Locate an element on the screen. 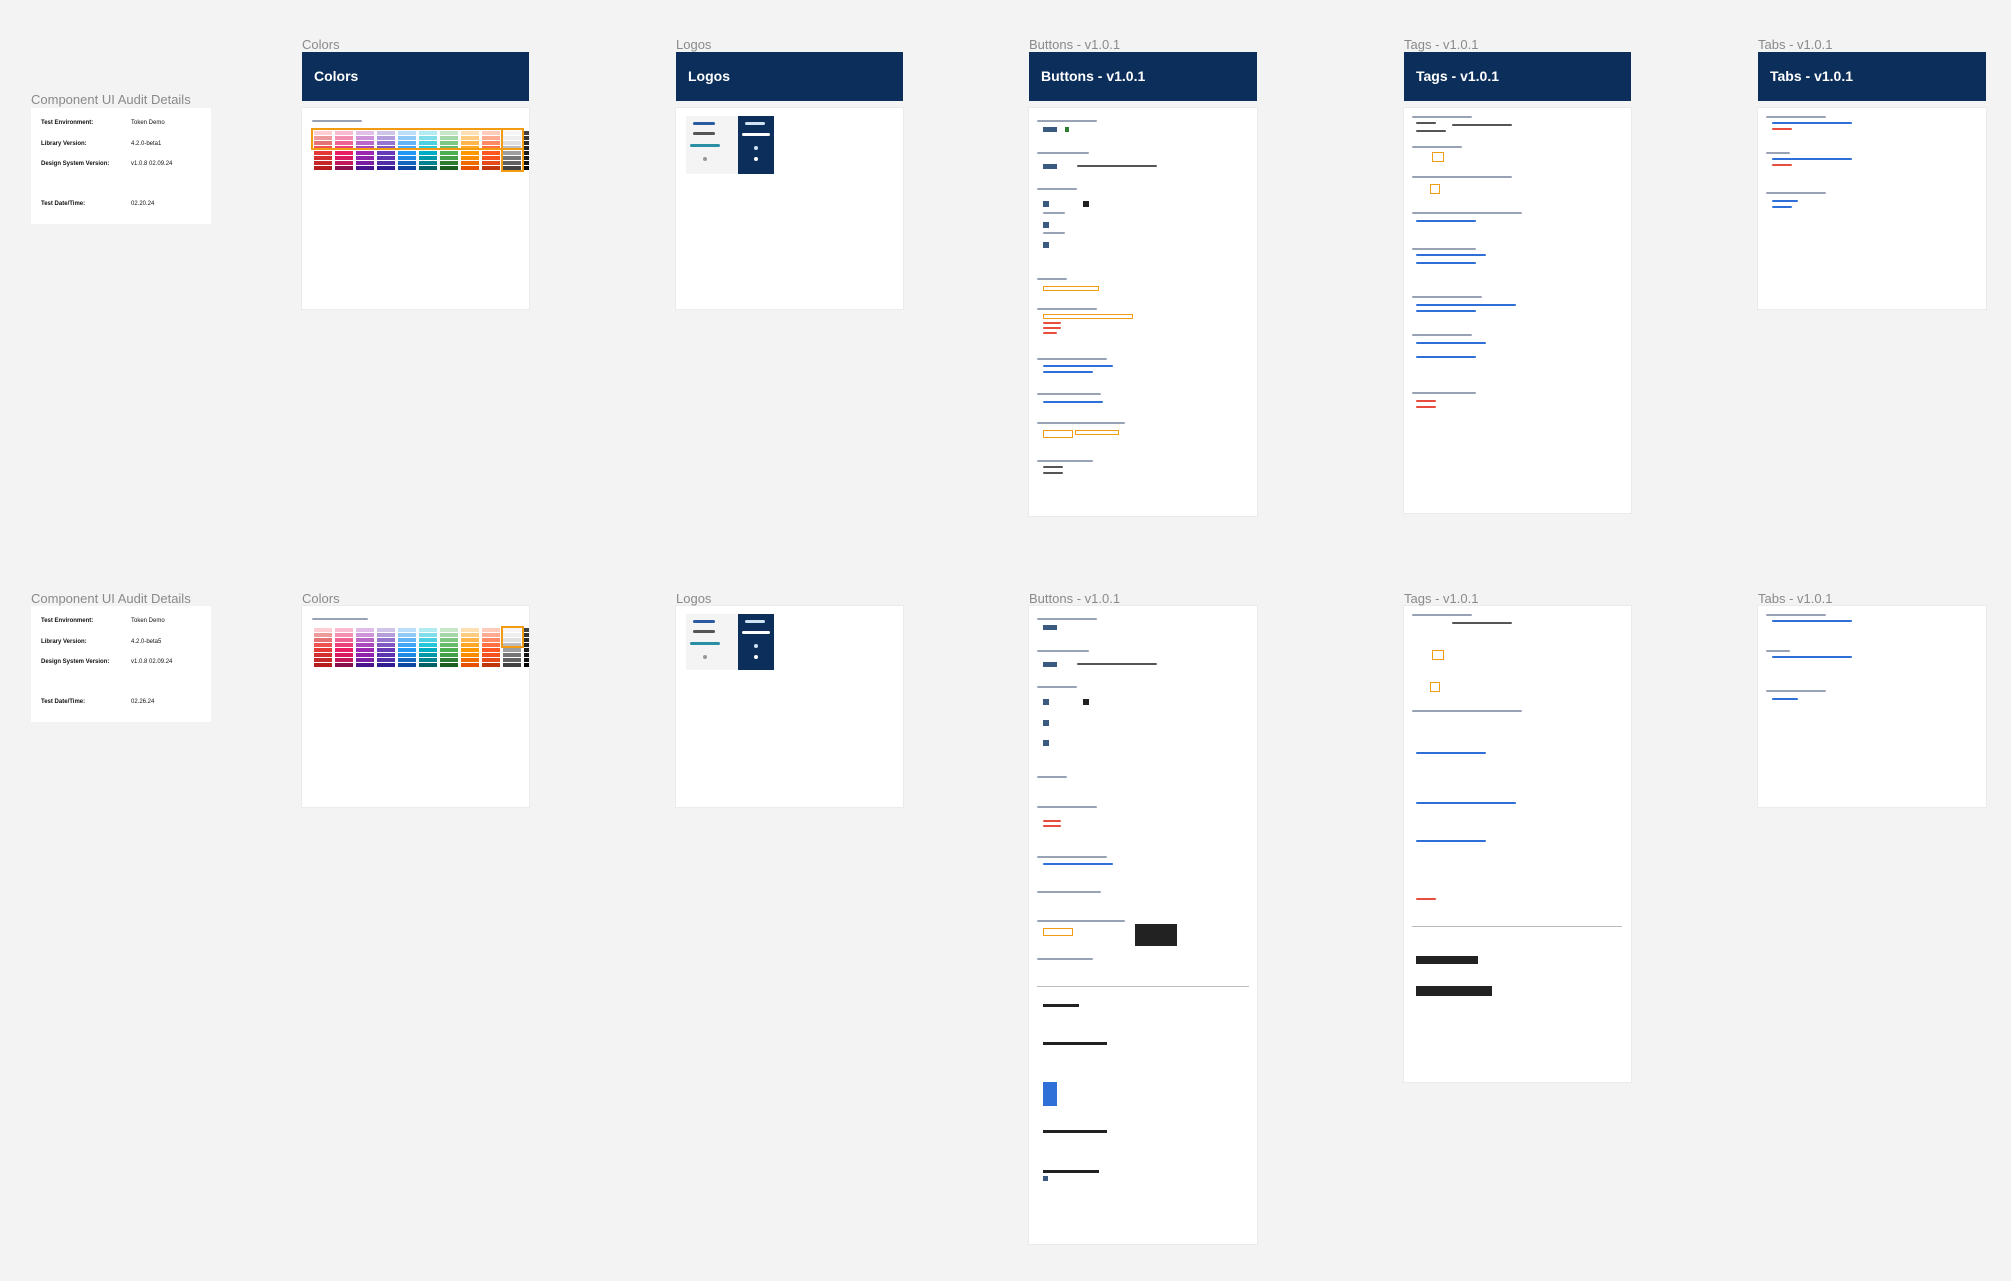  logos-frame-title-bottom: Logos is located at coordinates (693, 598).